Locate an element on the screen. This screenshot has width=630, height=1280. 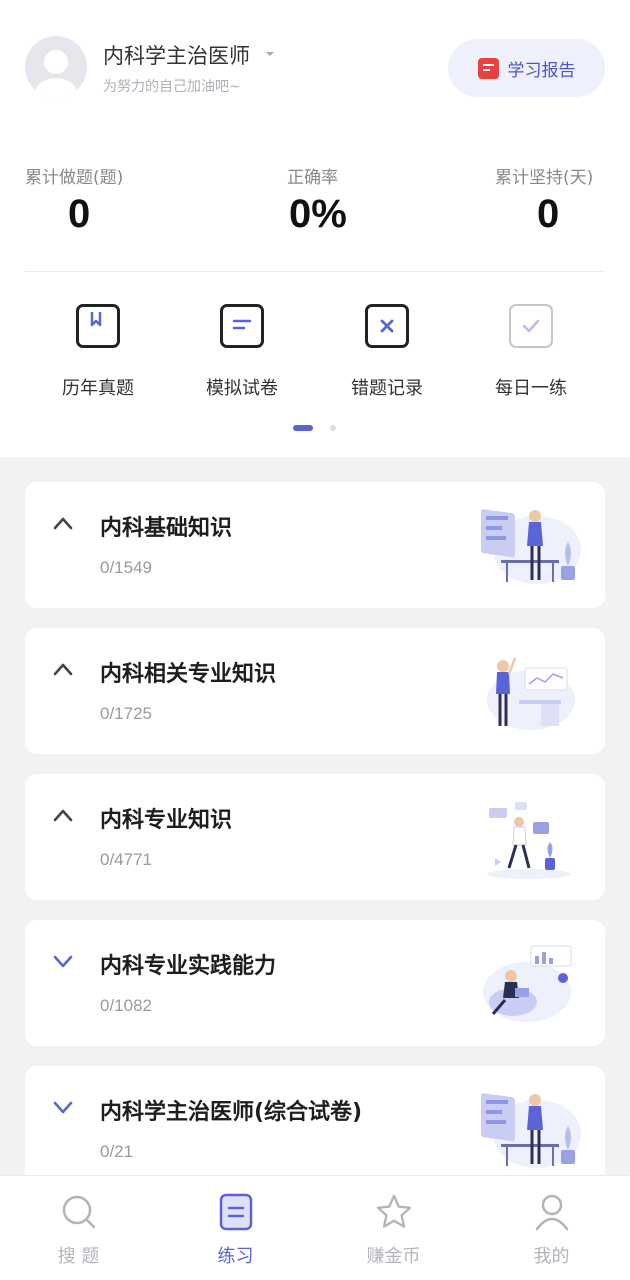
stat-total-value: 0 is located at coordinates (79, 214).